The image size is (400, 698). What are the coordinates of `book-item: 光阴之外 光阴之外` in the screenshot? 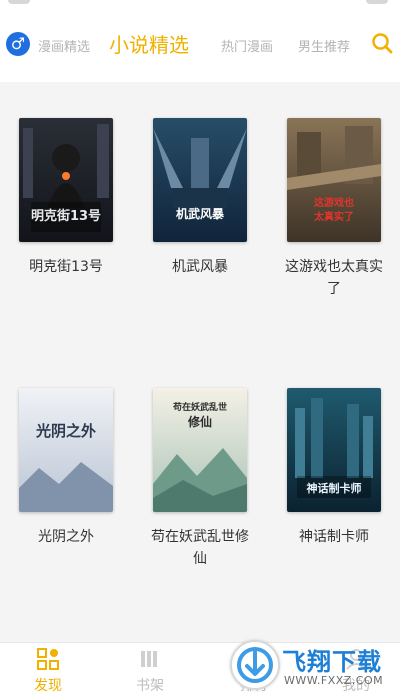 It's located at (66, 468).